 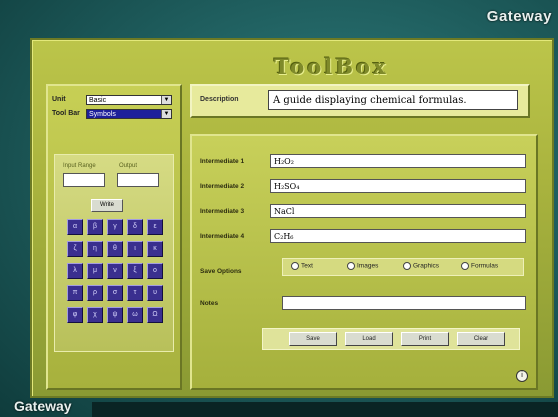 What do you see at coordinates (129, 114) in the screenshot?
I see `toolbar-select: Symbols ▼` at bounding box center [129, 114].